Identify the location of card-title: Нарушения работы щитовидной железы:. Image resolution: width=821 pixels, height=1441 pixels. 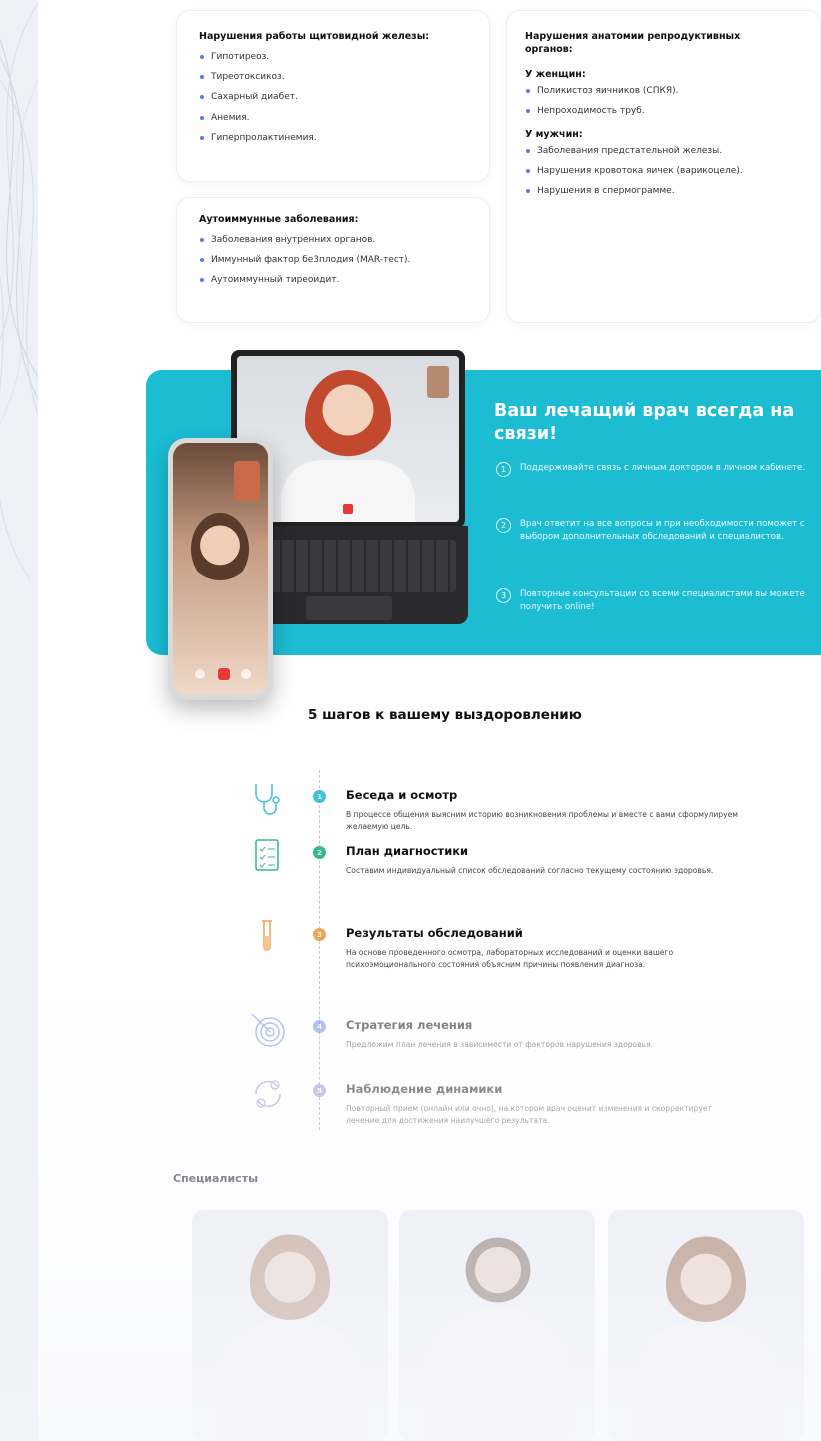
(314, 36).